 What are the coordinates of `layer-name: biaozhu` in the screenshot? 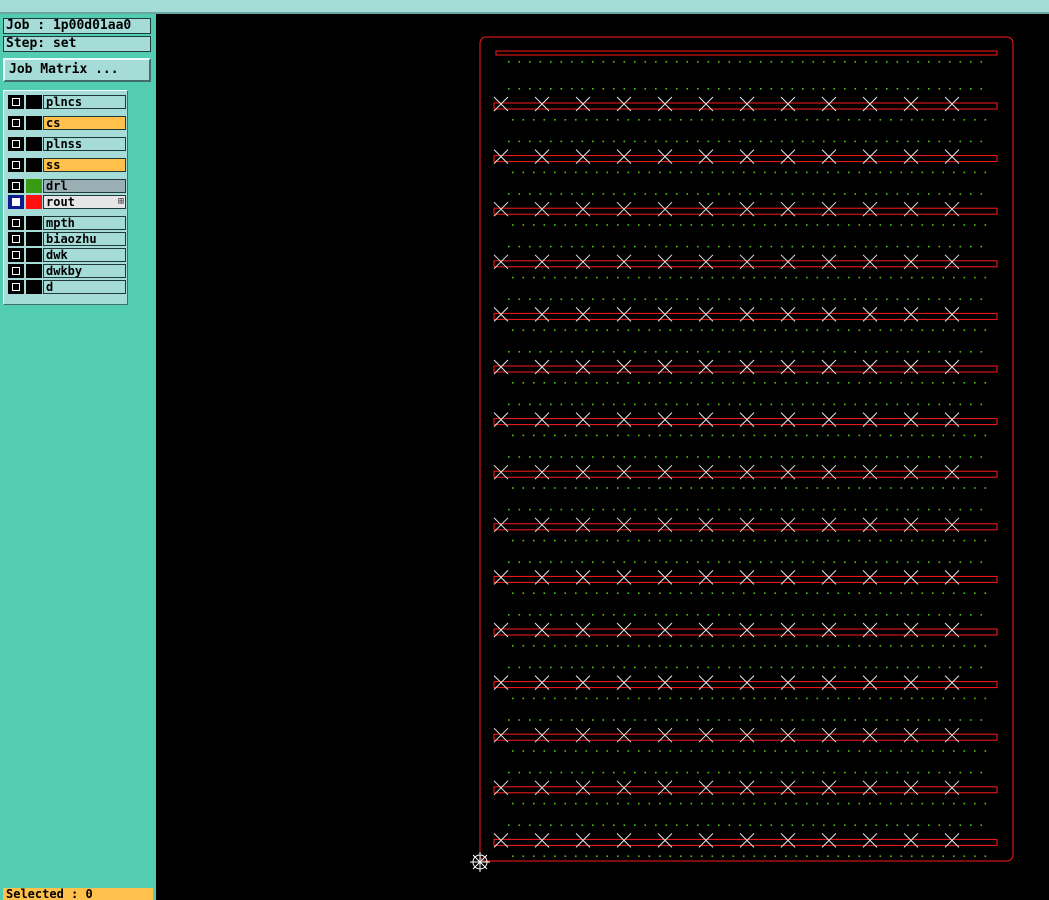 It's located at (84, 239).